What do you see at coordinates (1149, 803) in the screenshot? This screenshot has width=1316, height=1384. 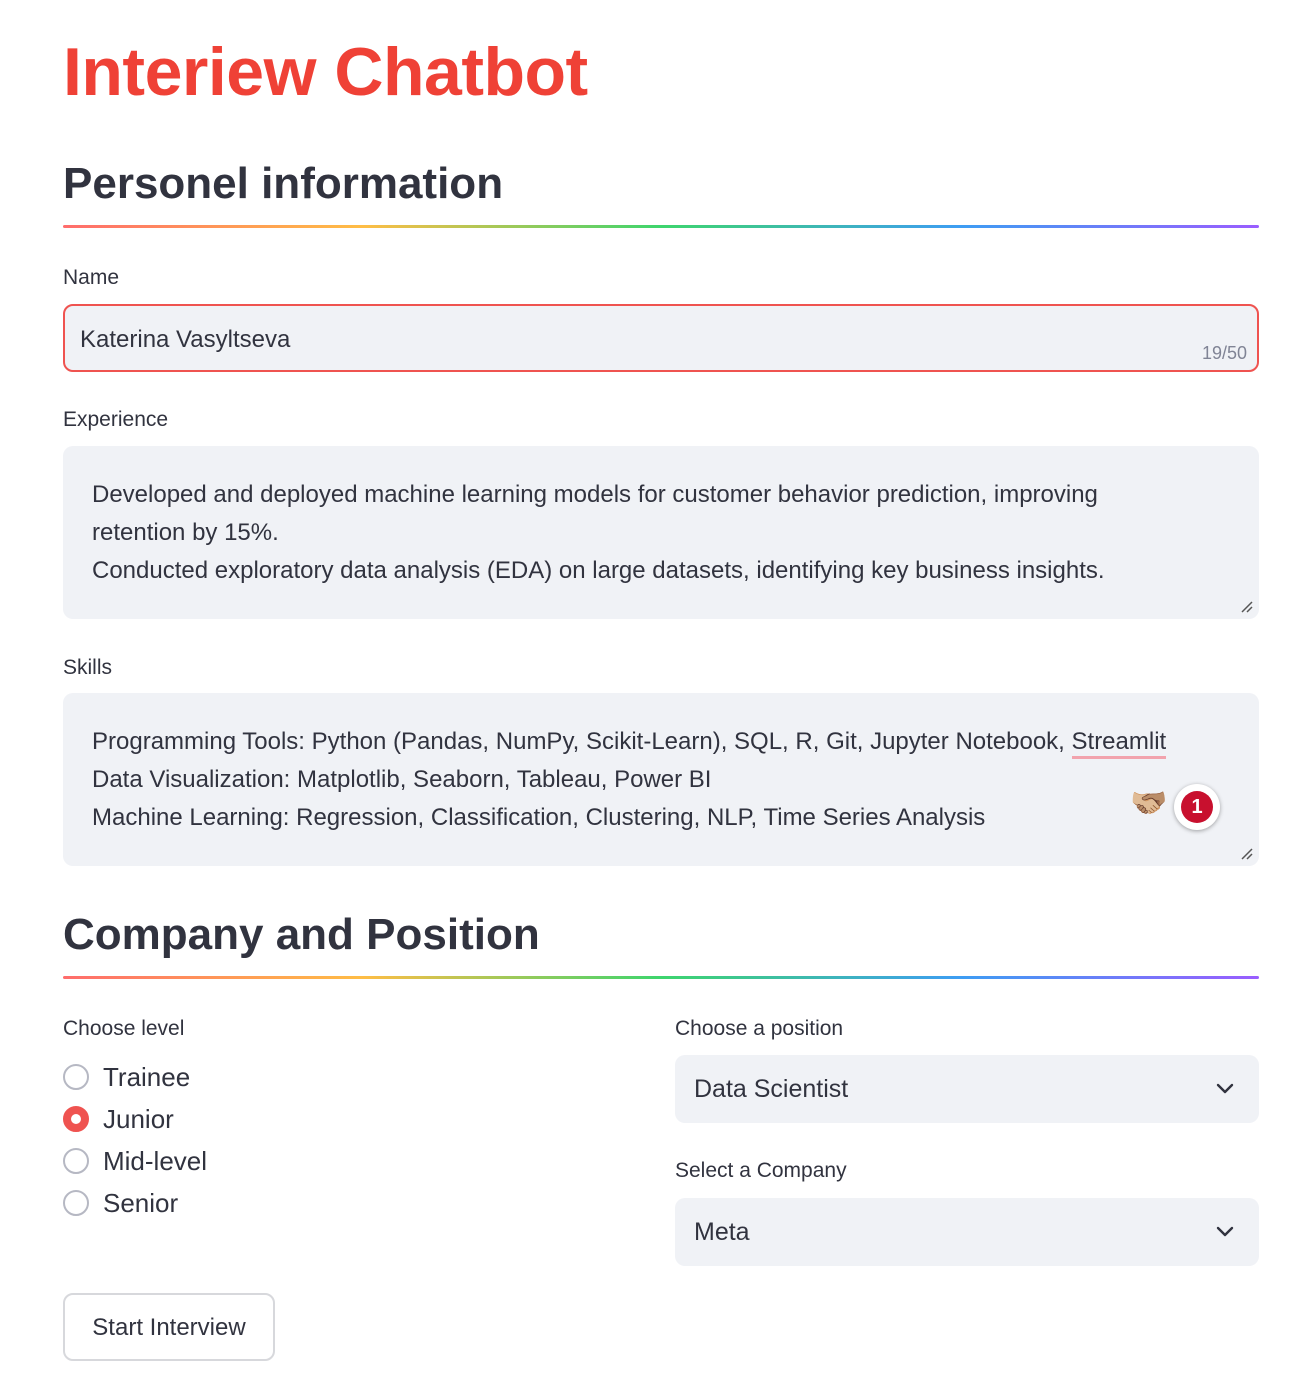 I see `handshake-icon: 🫱🏼‍🫲🏽` at bounding box center [1149, 803].